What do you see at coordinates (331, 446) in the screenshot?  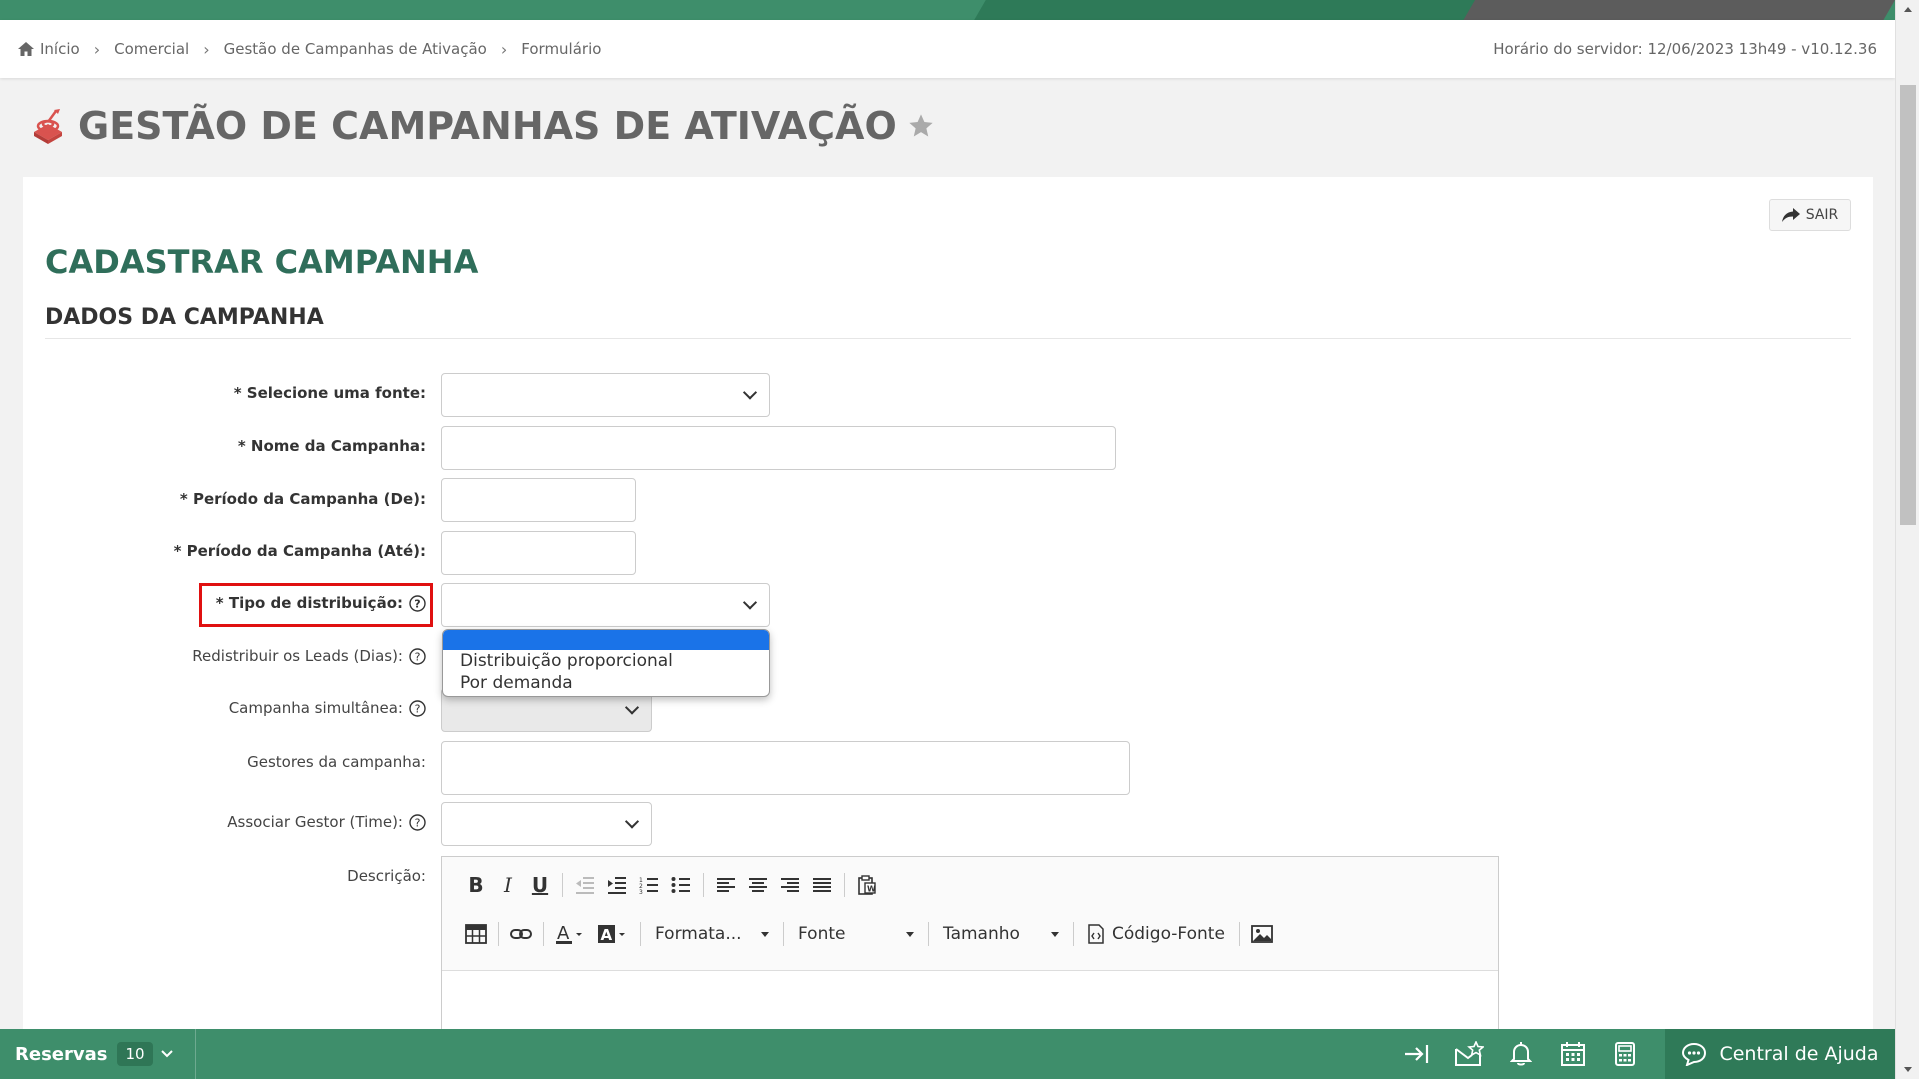 I see `label-nome: * Nome da Campanha:` at bounding box center [331, 446].